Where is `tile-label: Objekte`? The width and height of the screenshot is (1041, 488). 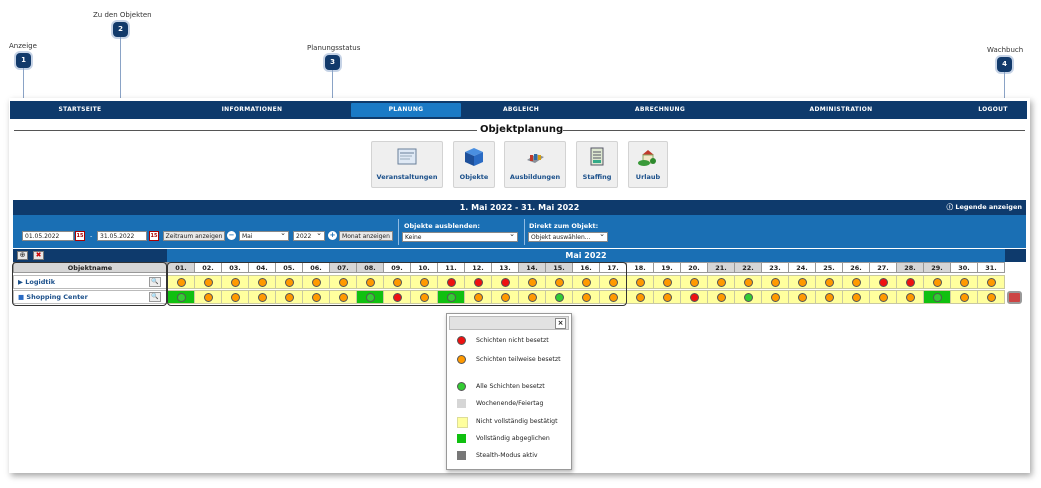 tile-label: Objekte is located at coordinates (474, 177).